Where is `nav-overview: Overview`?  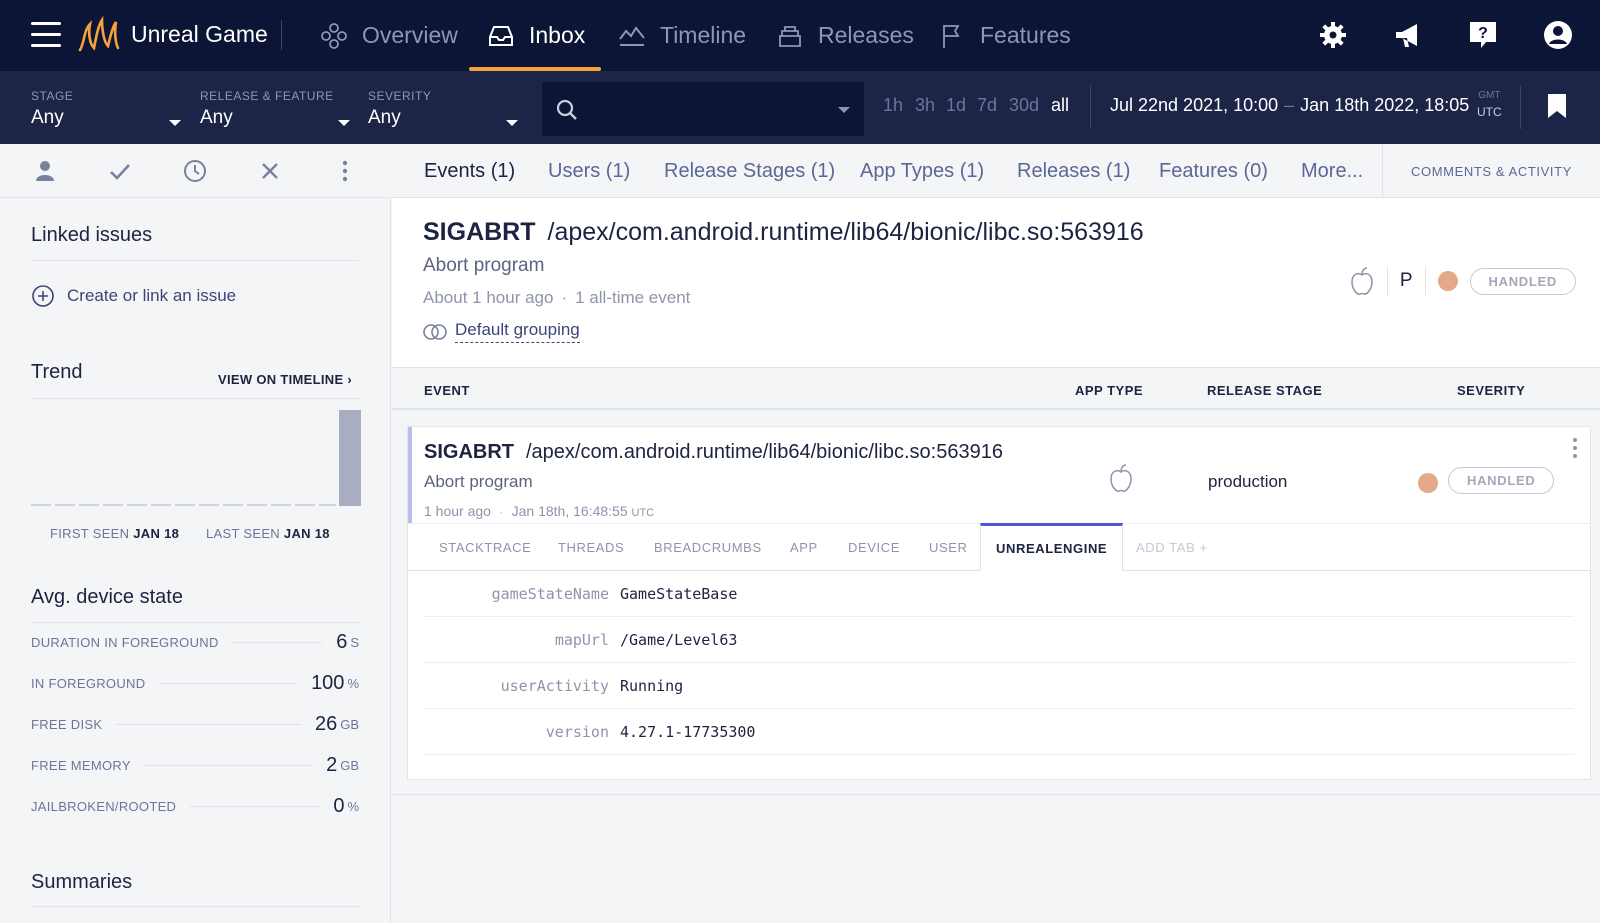 nav-overview: Overview is located at coordinates (389, 35).